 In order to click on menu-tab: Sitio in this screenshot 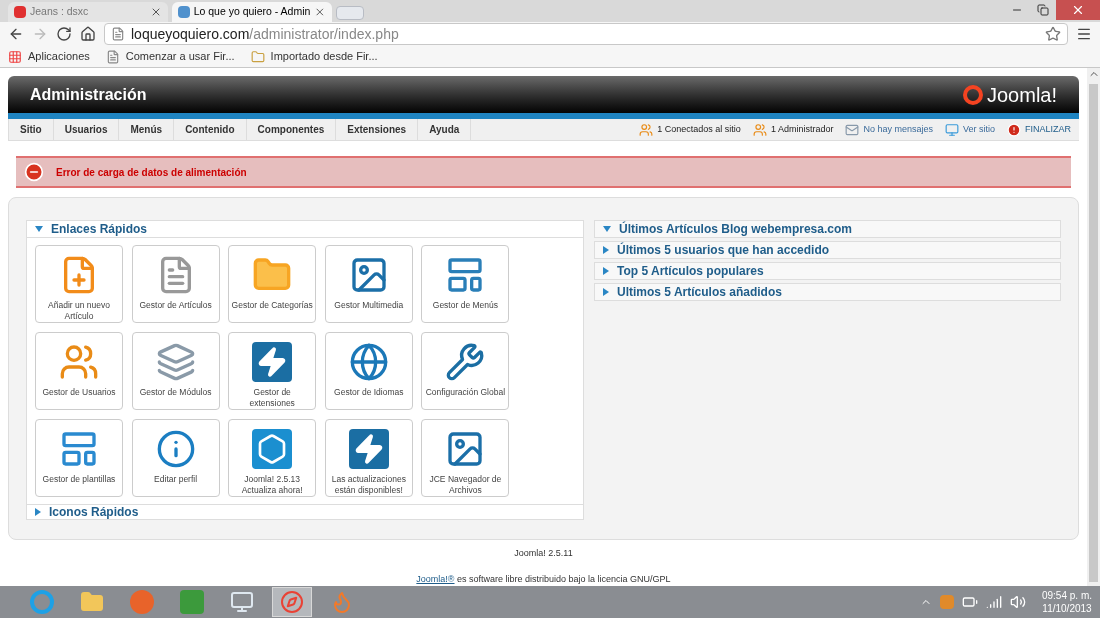, I will do `click(31, 129)`.